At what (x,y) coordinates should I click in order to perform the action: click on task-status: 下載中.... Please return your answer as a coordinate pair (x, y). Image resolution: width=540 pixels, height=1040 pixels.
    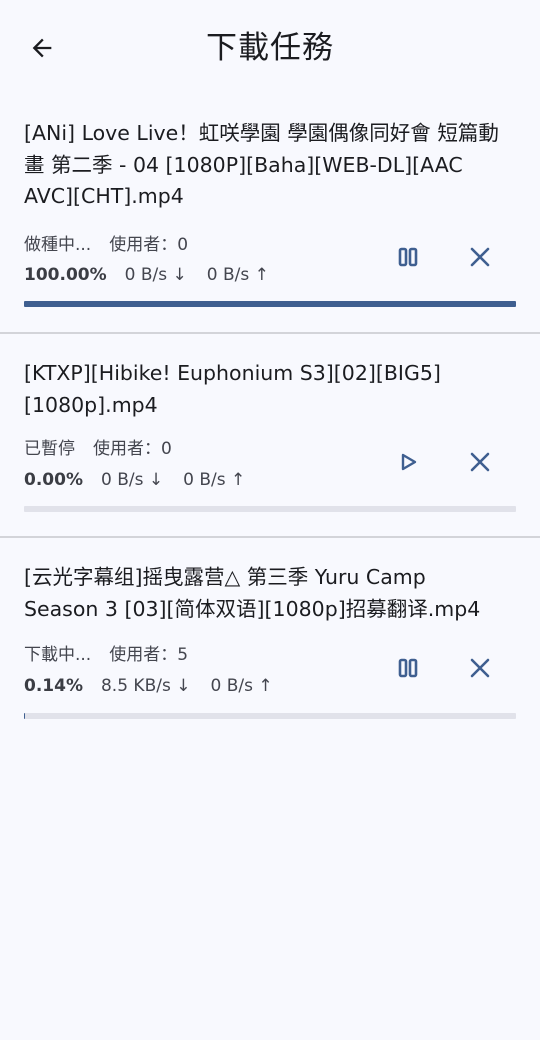
    Looking at the image, I should click on (58, 655).